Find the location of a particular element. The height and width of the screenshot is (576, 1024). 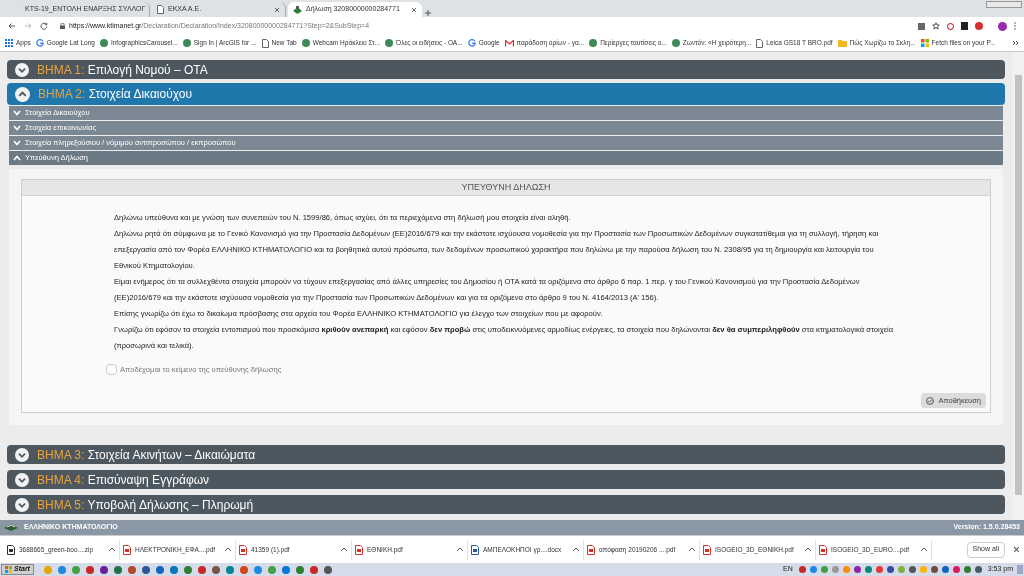

step-title: ΒΗΜΑ 2: Στοιχεία Δικαιούχου is located at coordinates (115, 94).